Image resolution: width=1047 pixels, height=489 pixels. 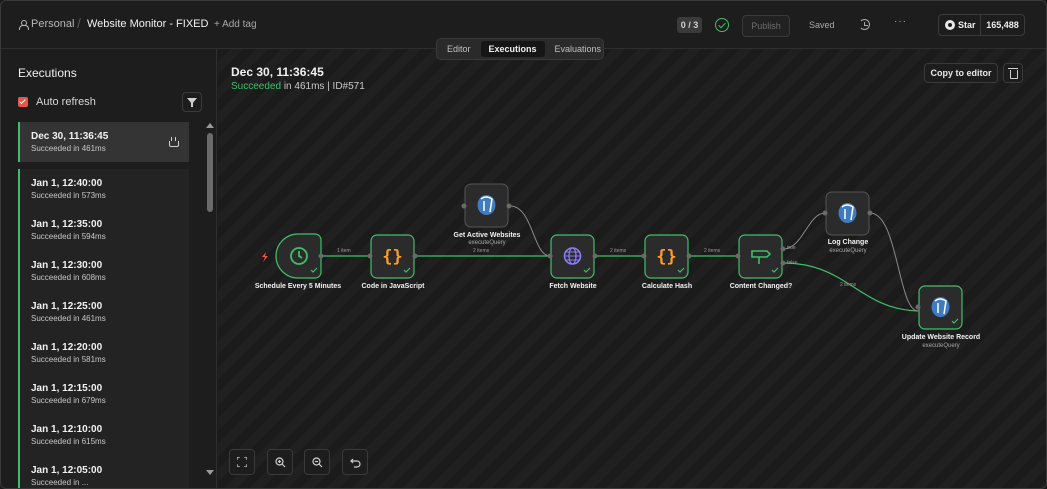 What do you see at coordinates (103, 435) in the screenshot?
I see `execution-item: Jan 1, 12:10:00 Succeeded in 615ms` at bounding box center [103, 435].